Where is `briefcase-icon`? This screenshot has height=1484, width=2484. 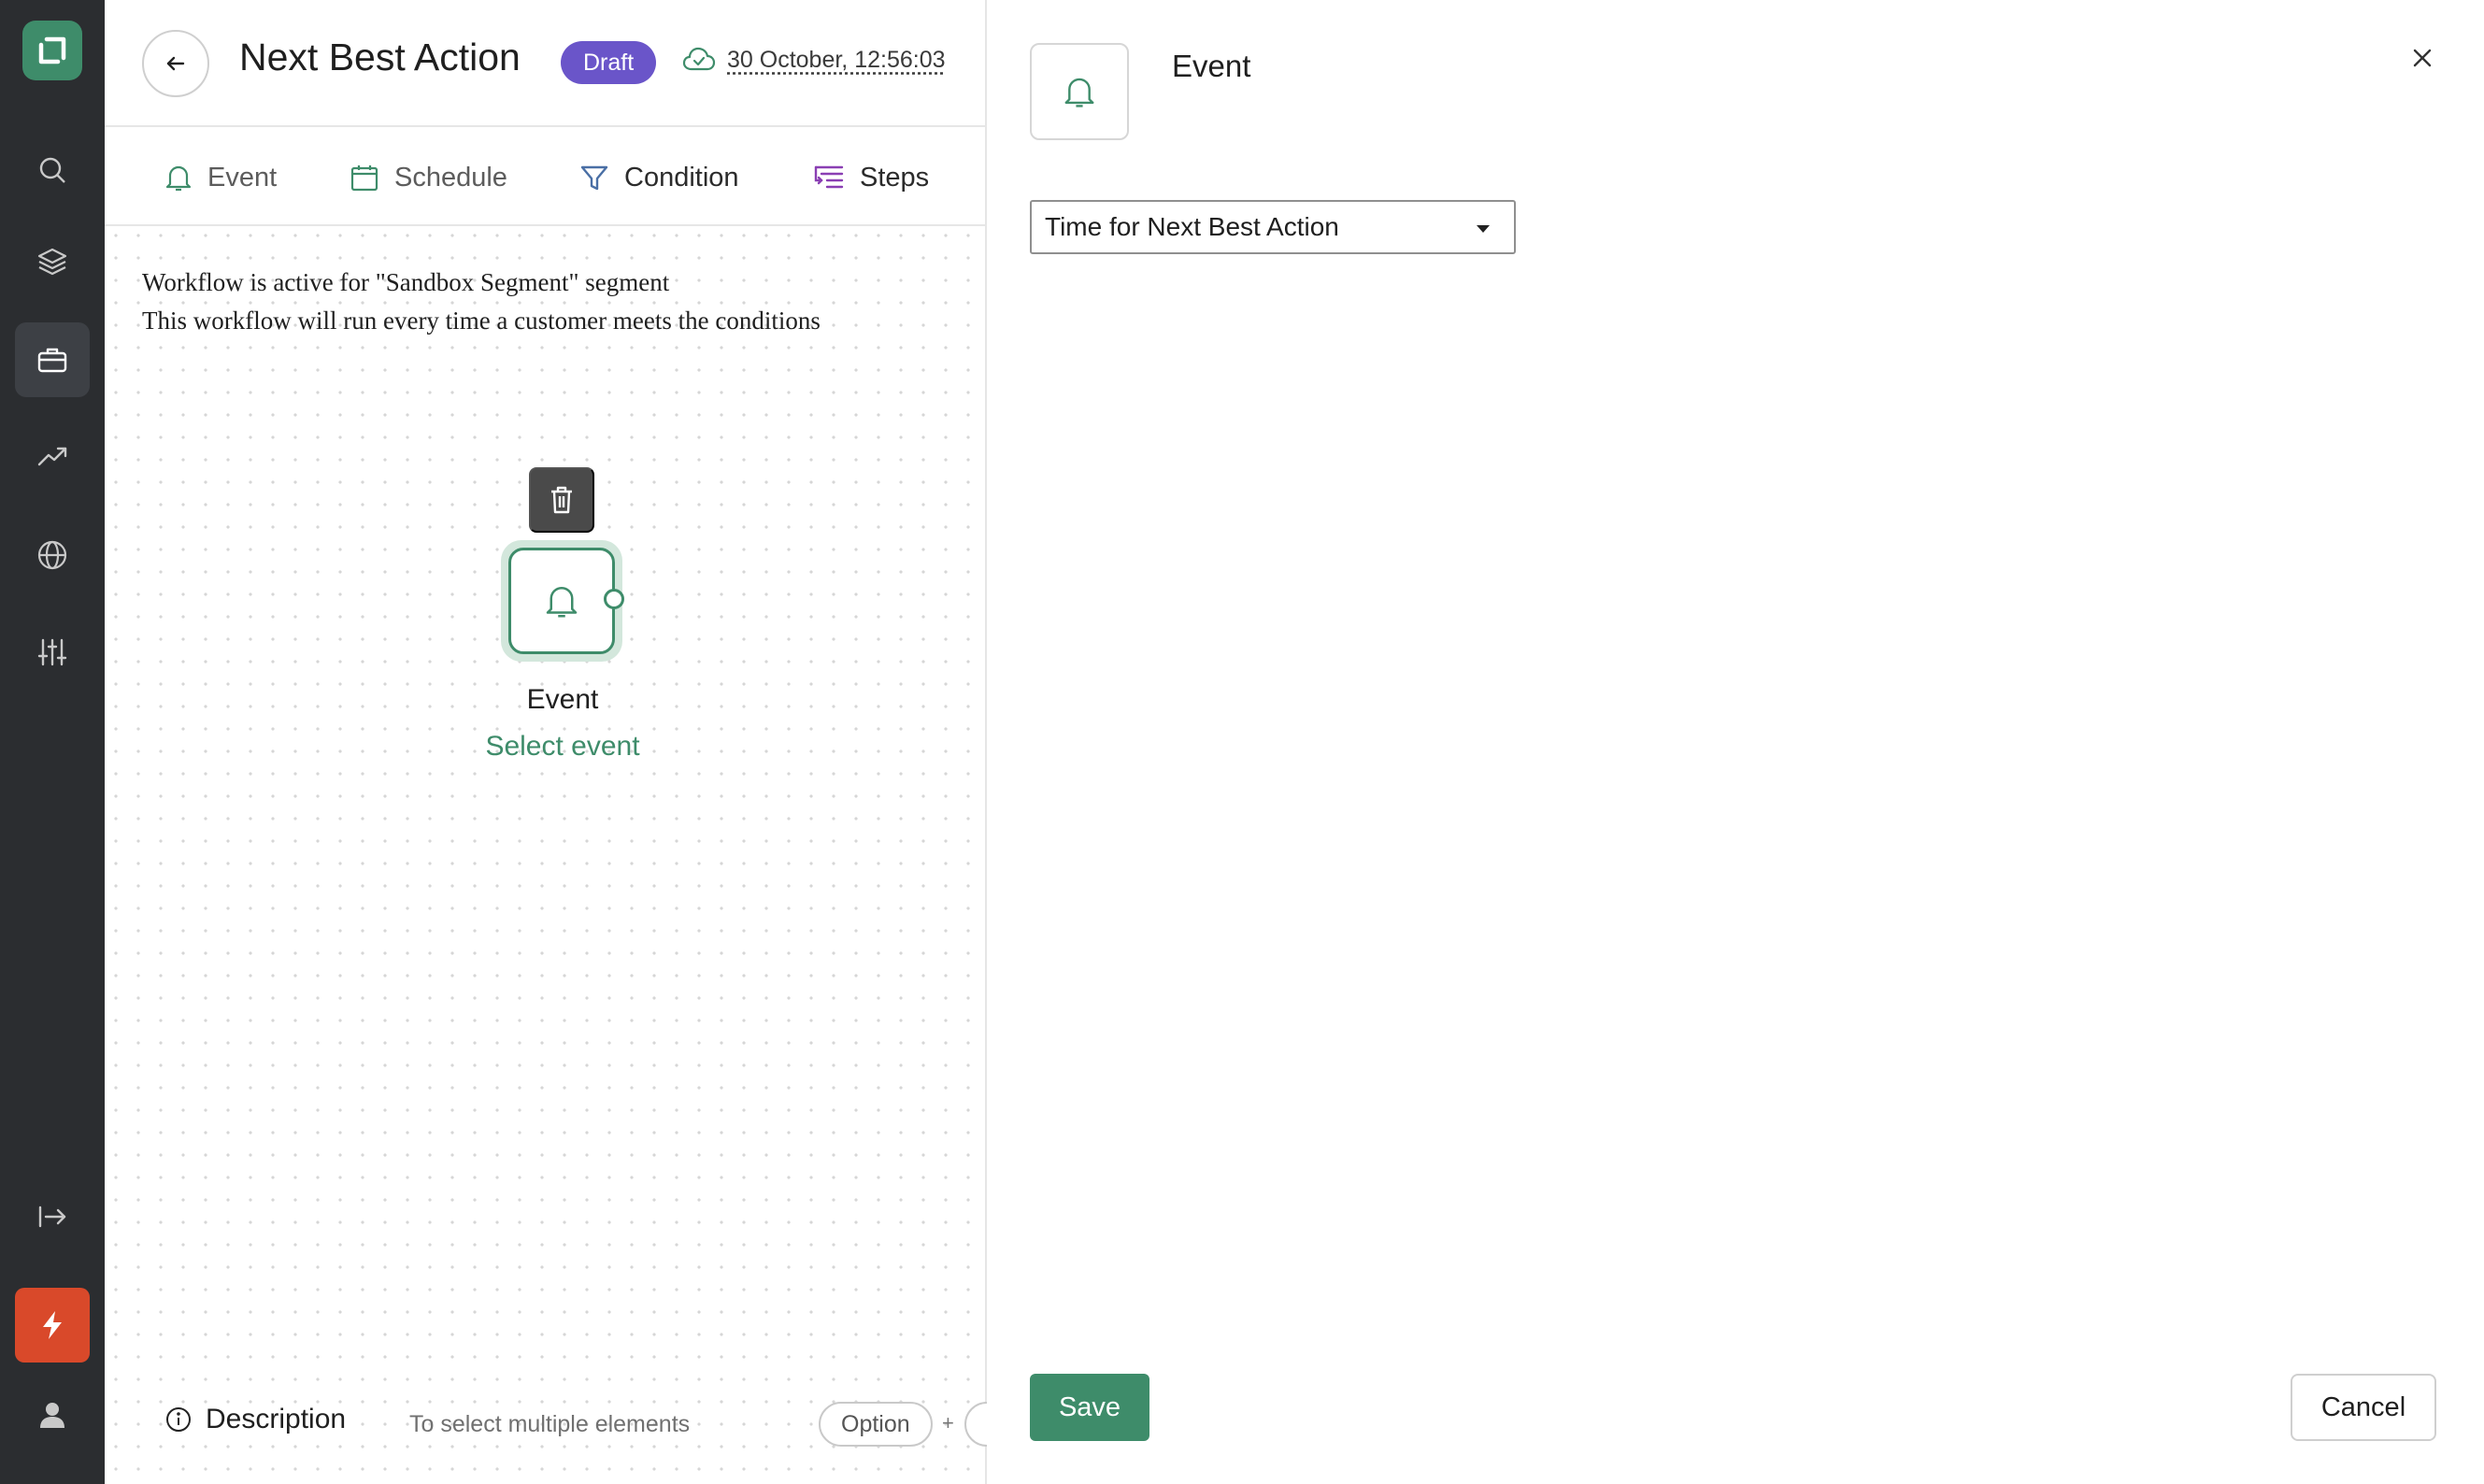 briefcase-icon is located at coordinates (52, 359).